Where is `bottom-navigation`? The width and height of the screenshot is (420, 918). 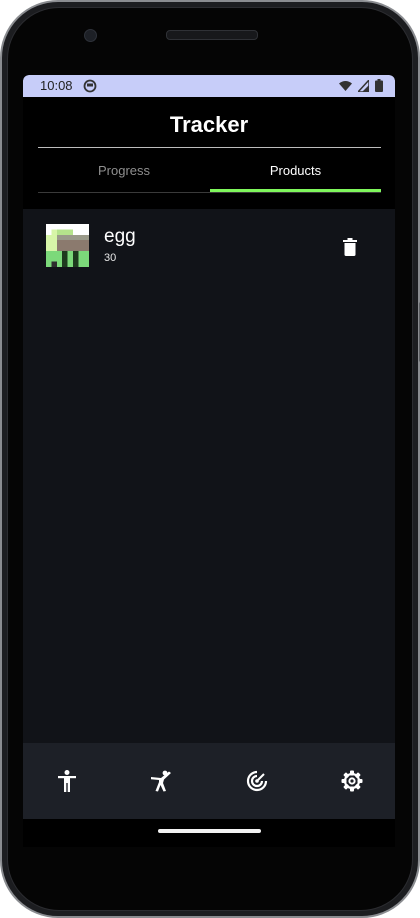 bottom-navigation is located at coordinates (209, 781).